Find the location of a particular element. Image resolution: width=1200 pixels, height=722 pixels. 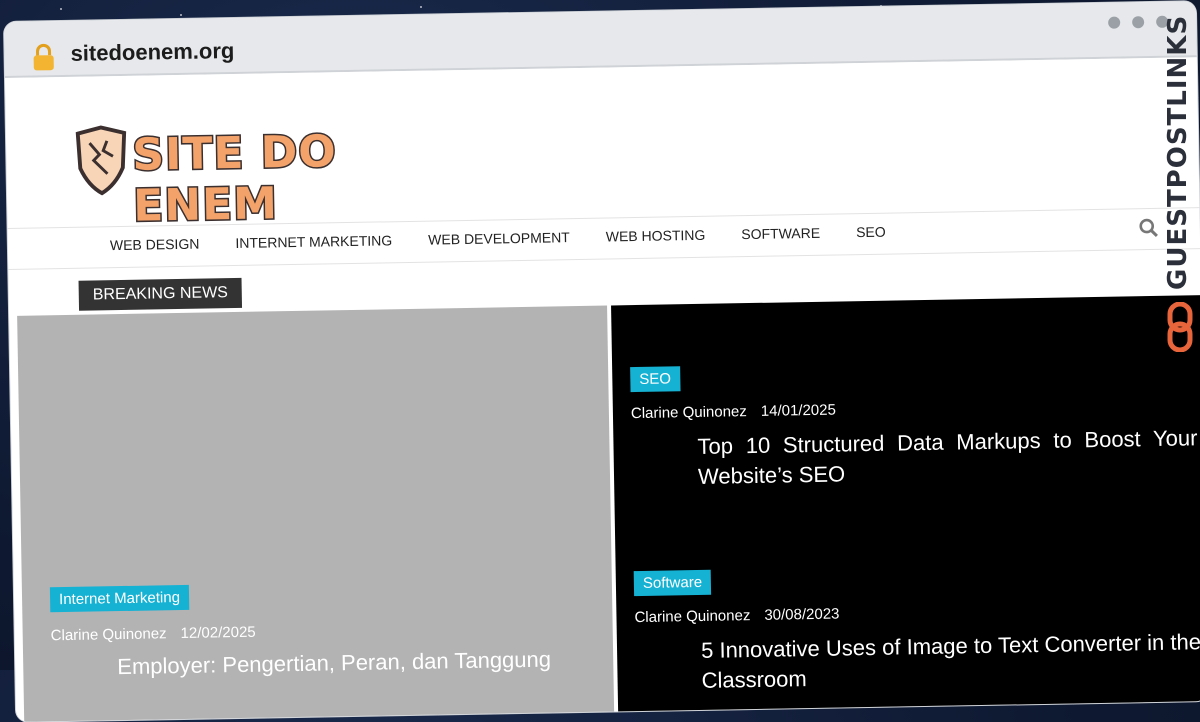

watermark-text: GUESTPOSTLINKS is located at coordinates (1178, 152).